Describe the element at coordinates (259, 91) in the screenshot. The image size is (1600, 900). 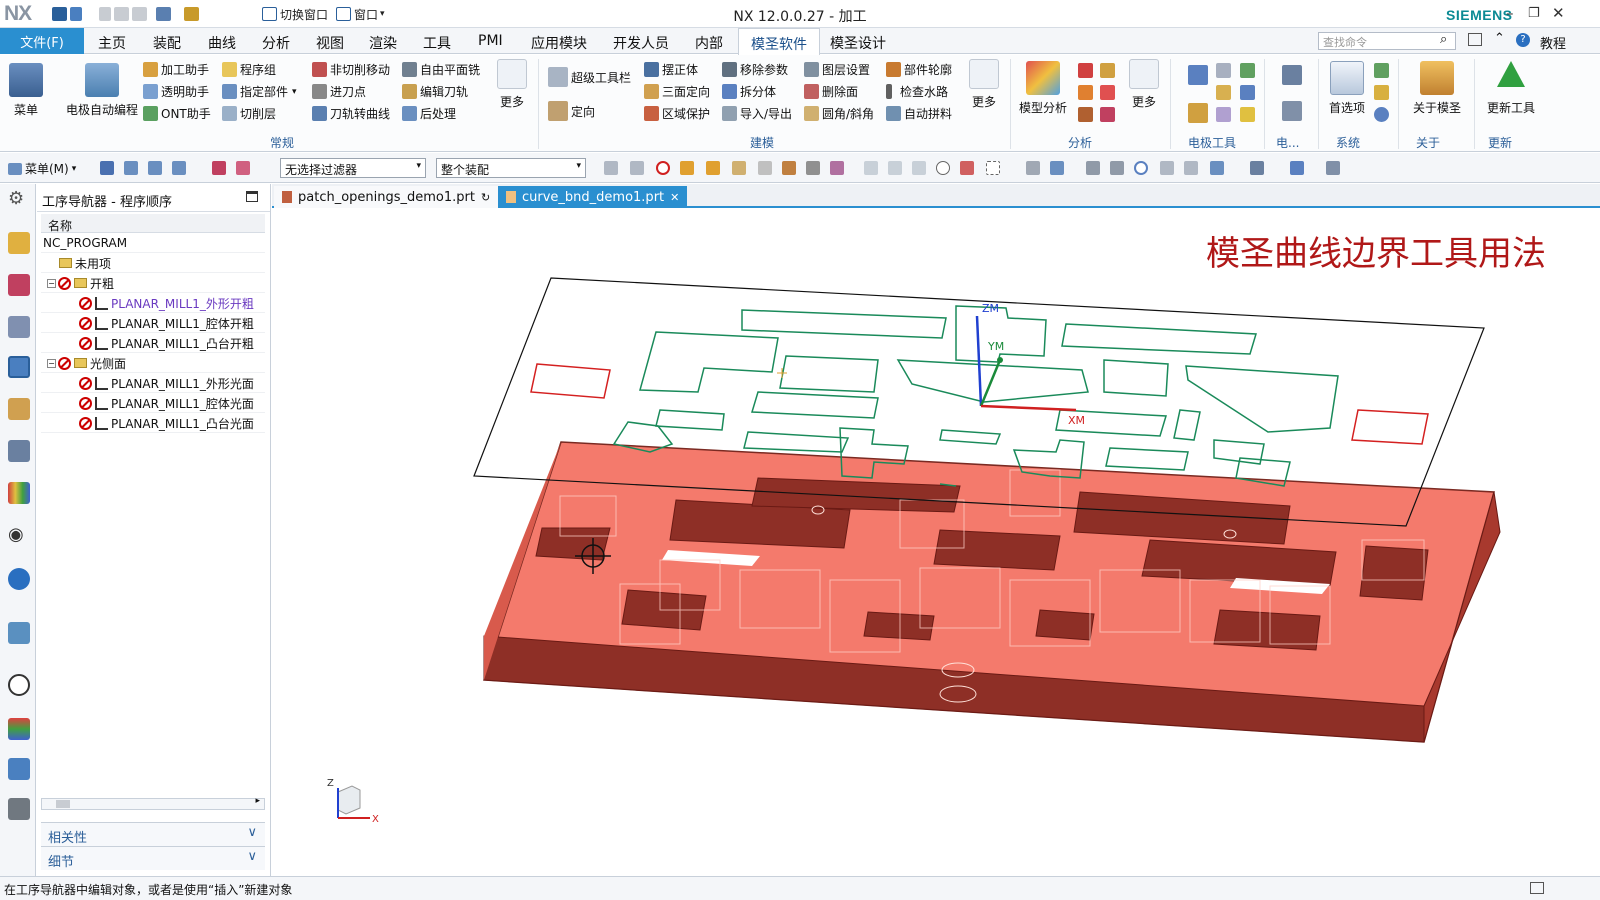
I see `specify-part-button: 指定部件 ▾` at that location.